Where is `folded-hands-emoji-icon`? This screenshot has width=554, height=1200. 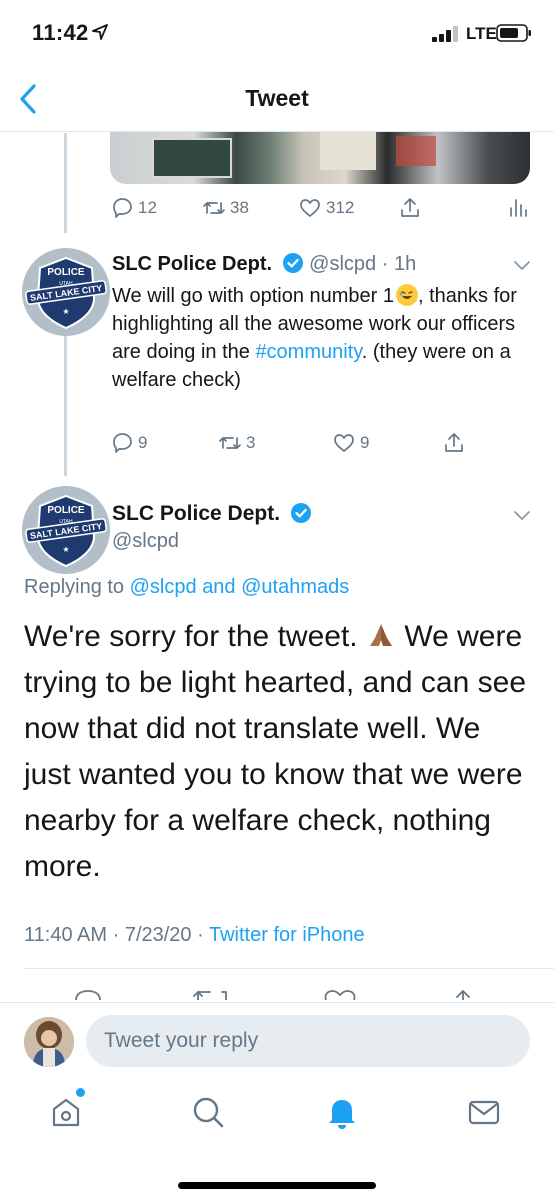
folded-hands-emoji-icon is located at coordinates (380, 635).